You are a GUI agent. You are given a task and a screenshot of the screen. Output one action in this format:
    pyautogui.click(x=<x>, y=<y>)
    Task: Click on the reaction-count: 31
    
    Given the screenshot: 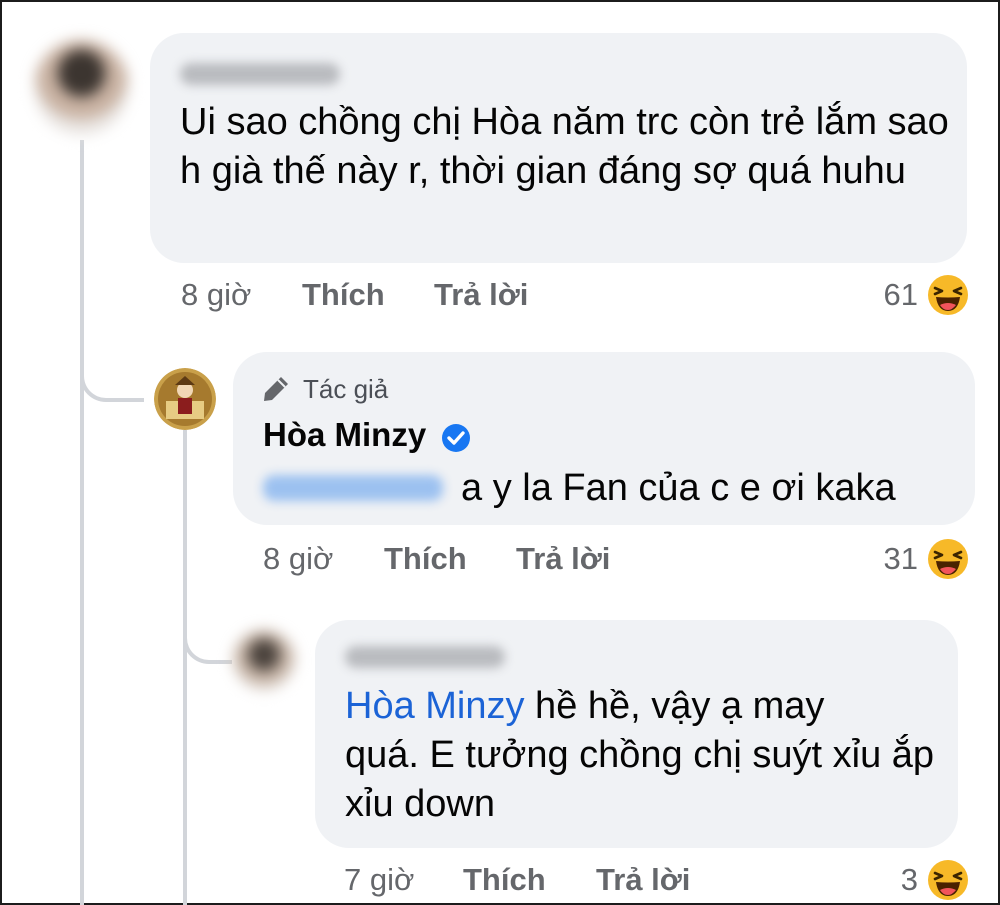 What is the action you would take?
    pyautogui.click(x=884, y=559)
    